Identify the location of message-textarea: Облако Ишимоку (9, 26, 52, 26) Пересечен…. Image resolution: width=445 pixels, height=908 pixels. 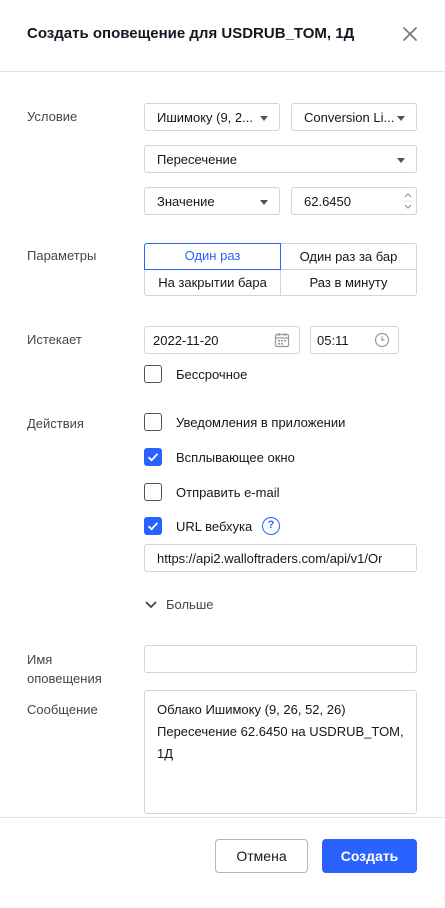
(280, 752).